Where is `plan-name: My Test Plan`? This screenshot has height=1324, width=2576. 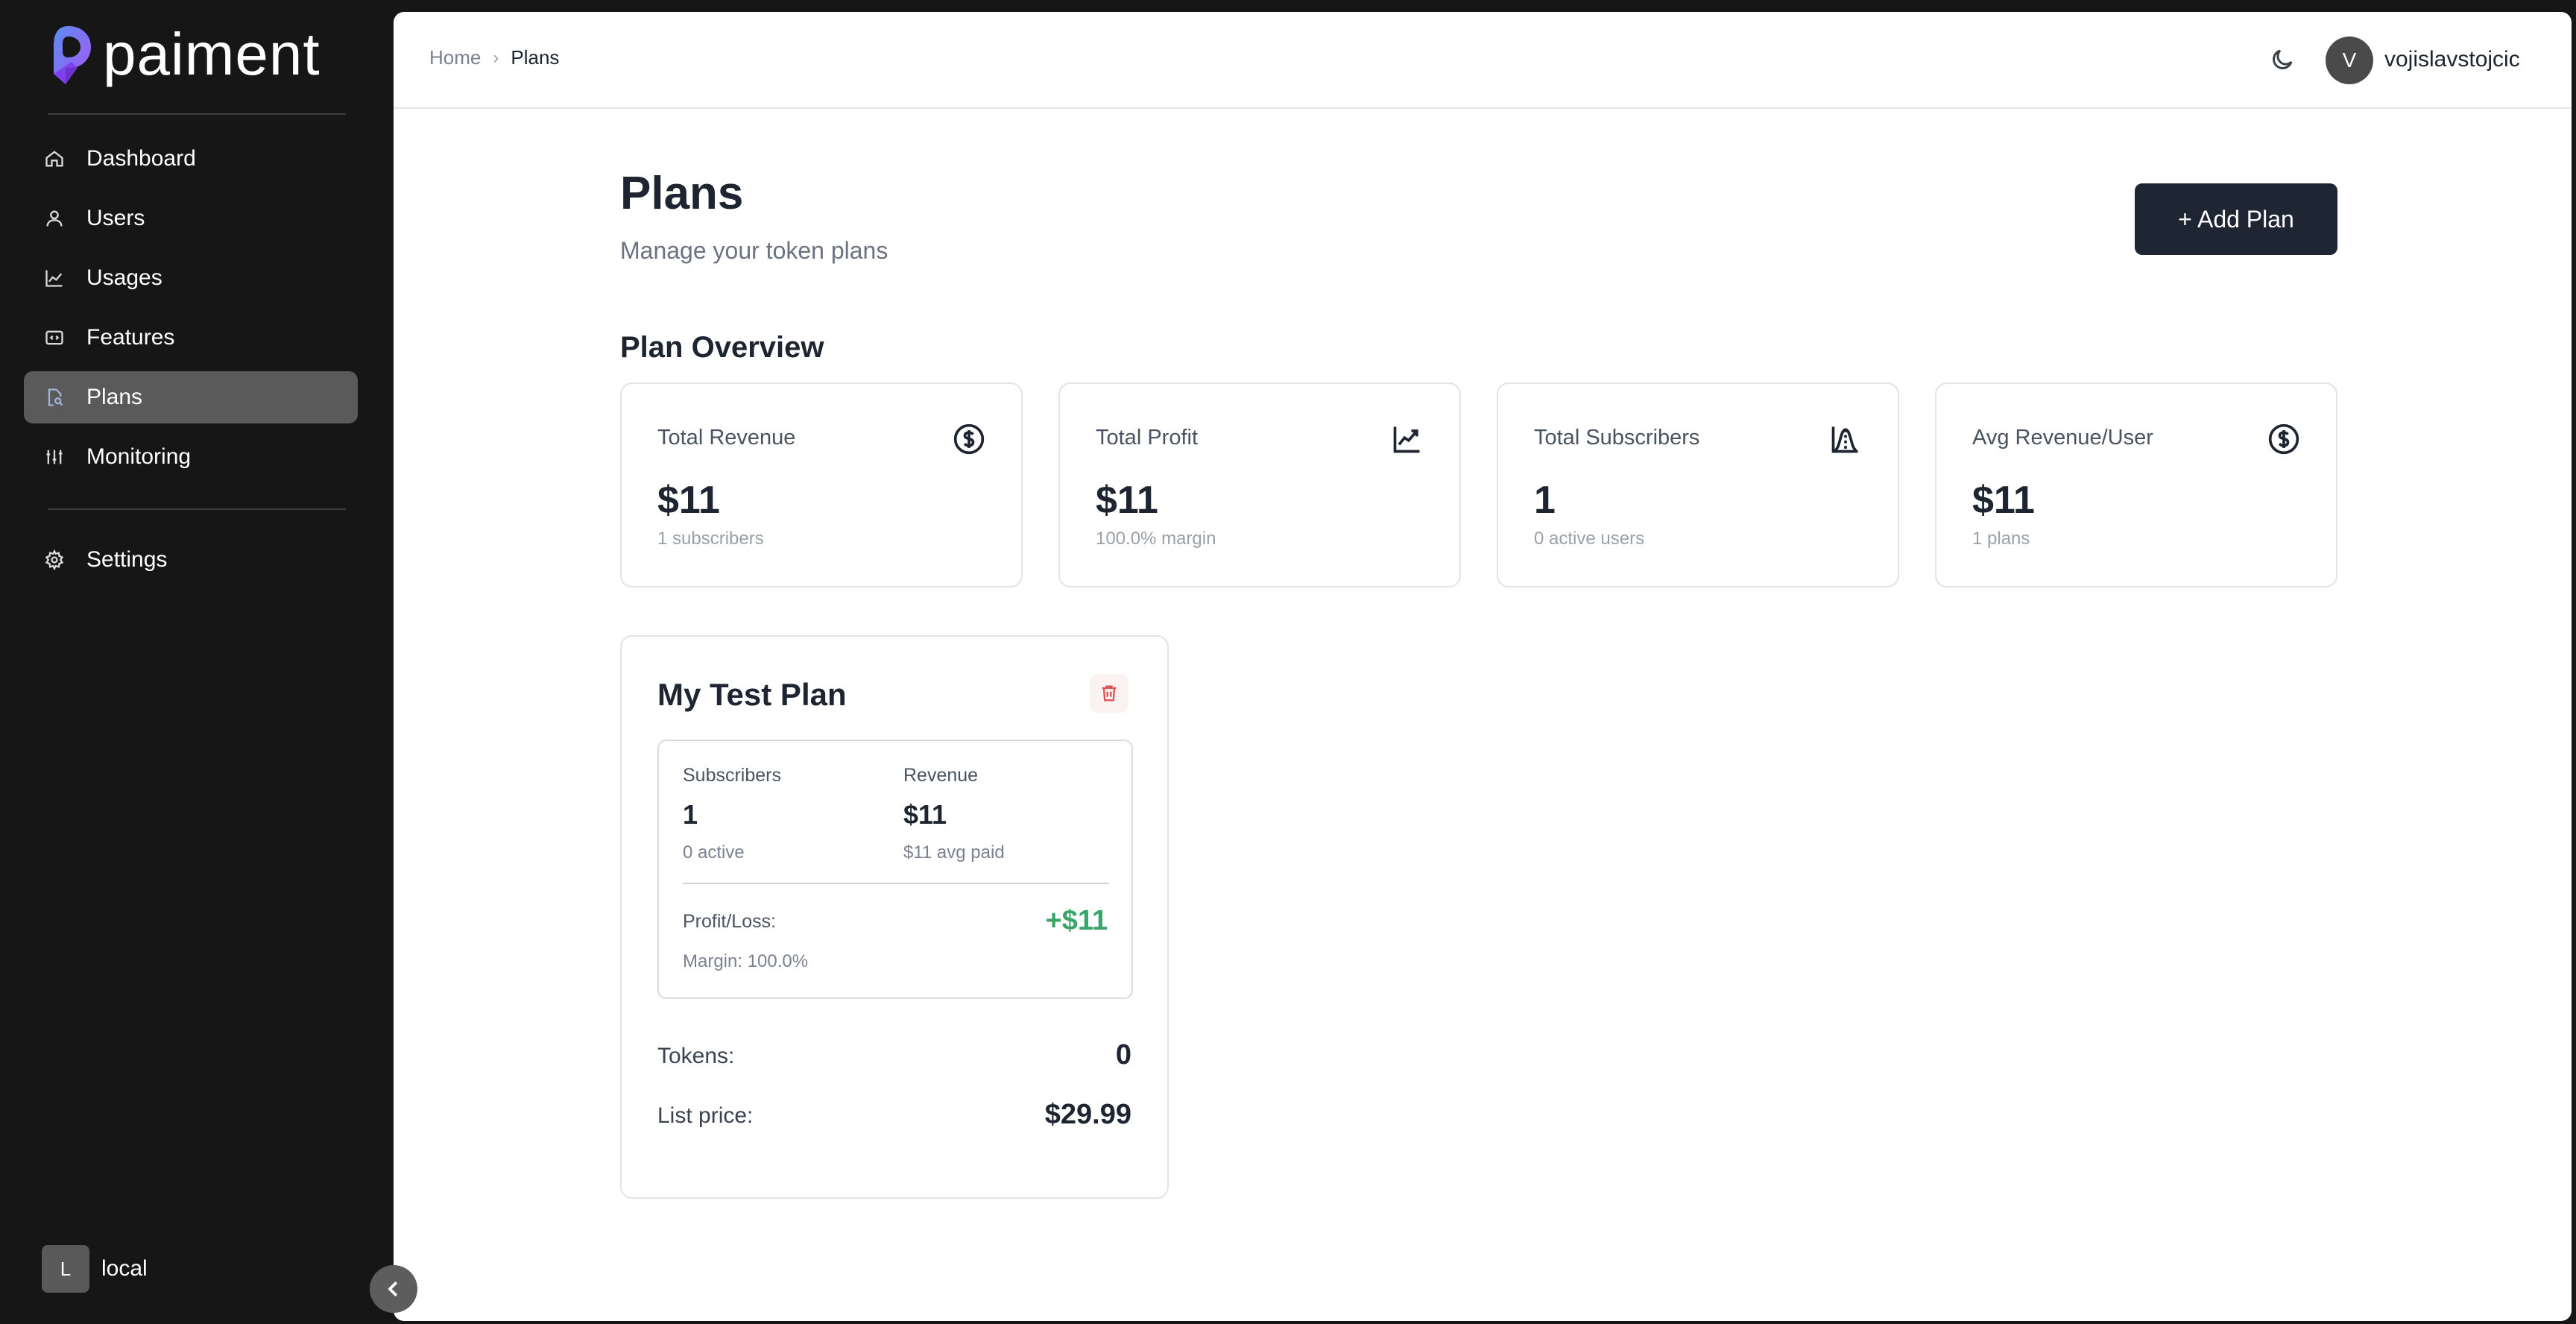
plan-name: My Test Plan is located at coordinates (752, 694).